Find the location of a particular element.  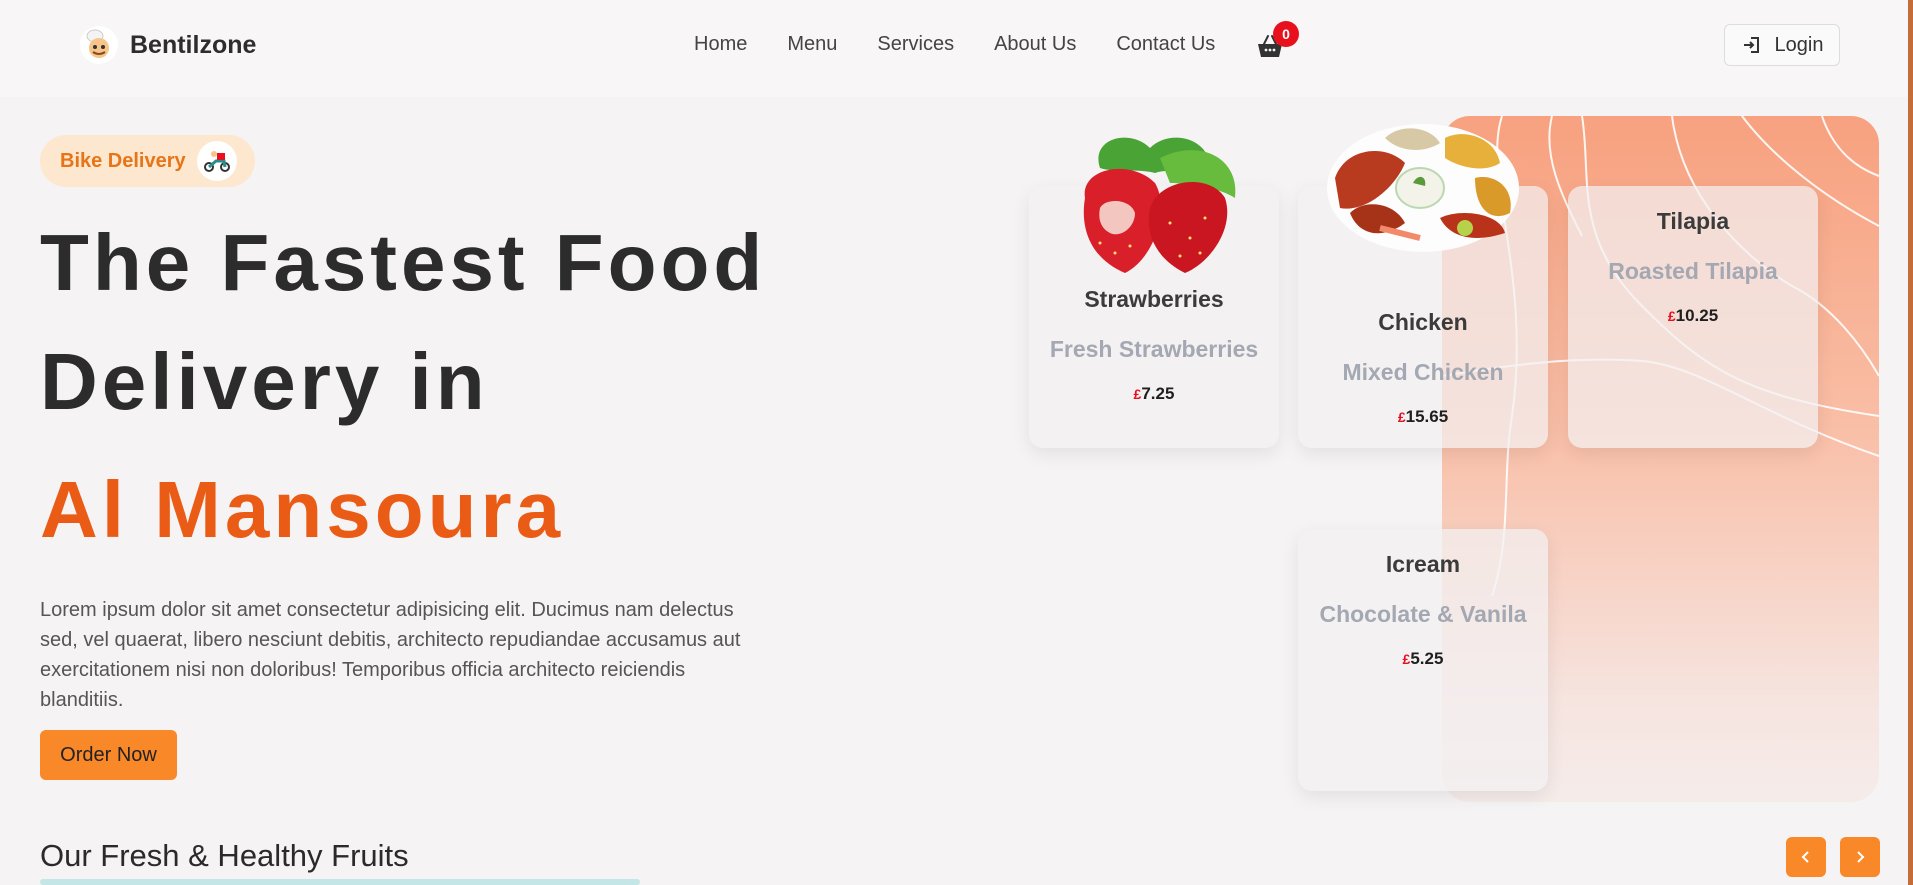

carousel-prev-button is located at coordinates (1806, 857).